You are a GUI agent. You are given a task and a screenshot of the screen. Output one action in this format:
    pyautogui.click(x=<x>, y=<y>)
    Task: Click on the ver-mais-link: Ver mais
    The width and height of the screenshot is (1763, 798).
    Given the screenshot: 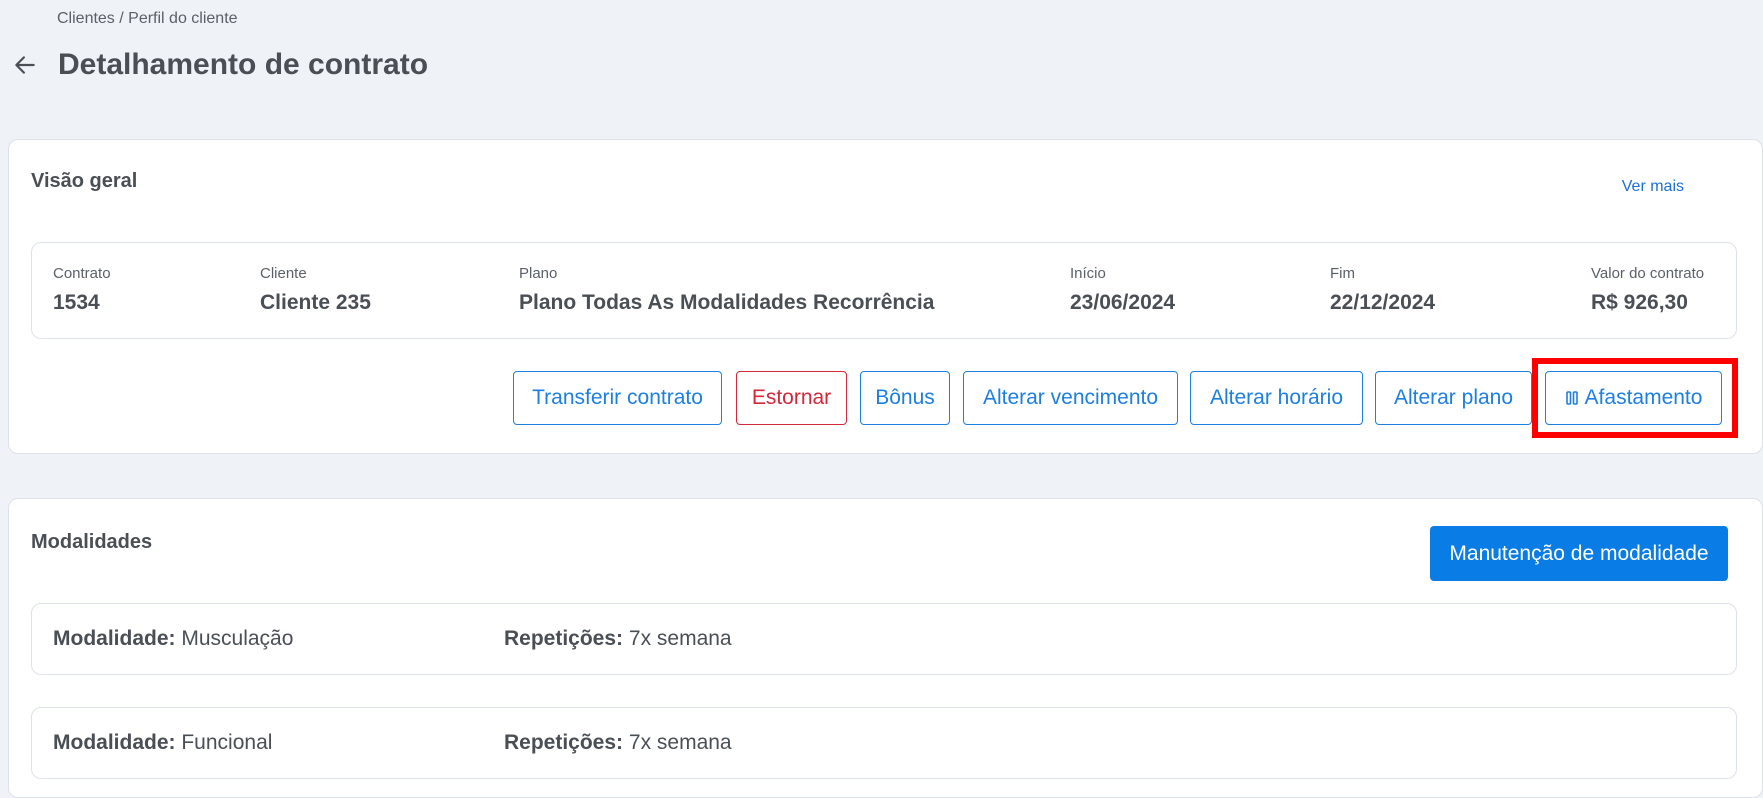 What is the action you would take?
    pyautogui.click(x=1653, y=187)
    